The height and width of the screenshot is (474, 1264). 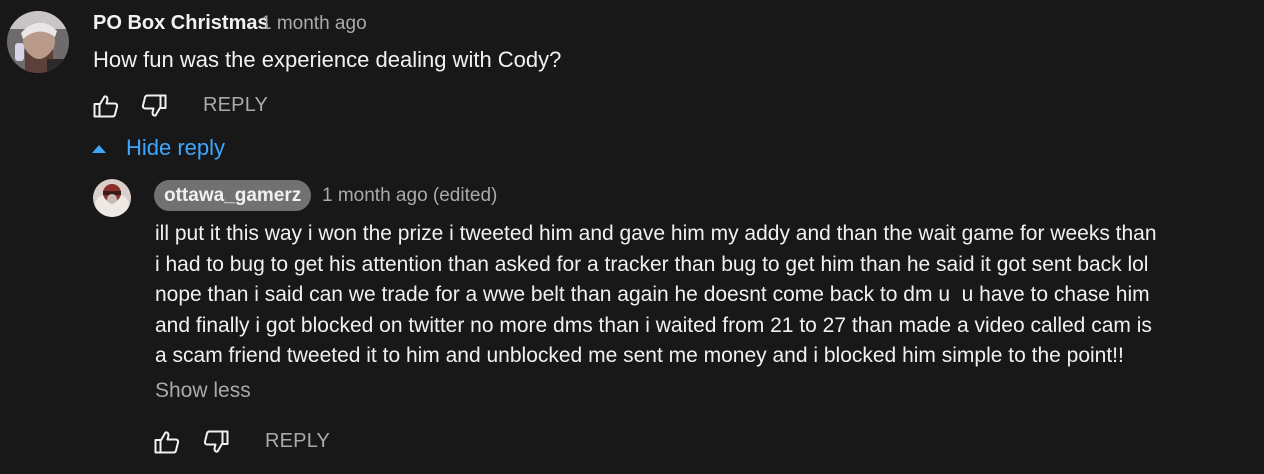 What do you see at coordinates (99, 149) in the screenshot?
I see `caret-up-icon` at bounding box center [99, 149].